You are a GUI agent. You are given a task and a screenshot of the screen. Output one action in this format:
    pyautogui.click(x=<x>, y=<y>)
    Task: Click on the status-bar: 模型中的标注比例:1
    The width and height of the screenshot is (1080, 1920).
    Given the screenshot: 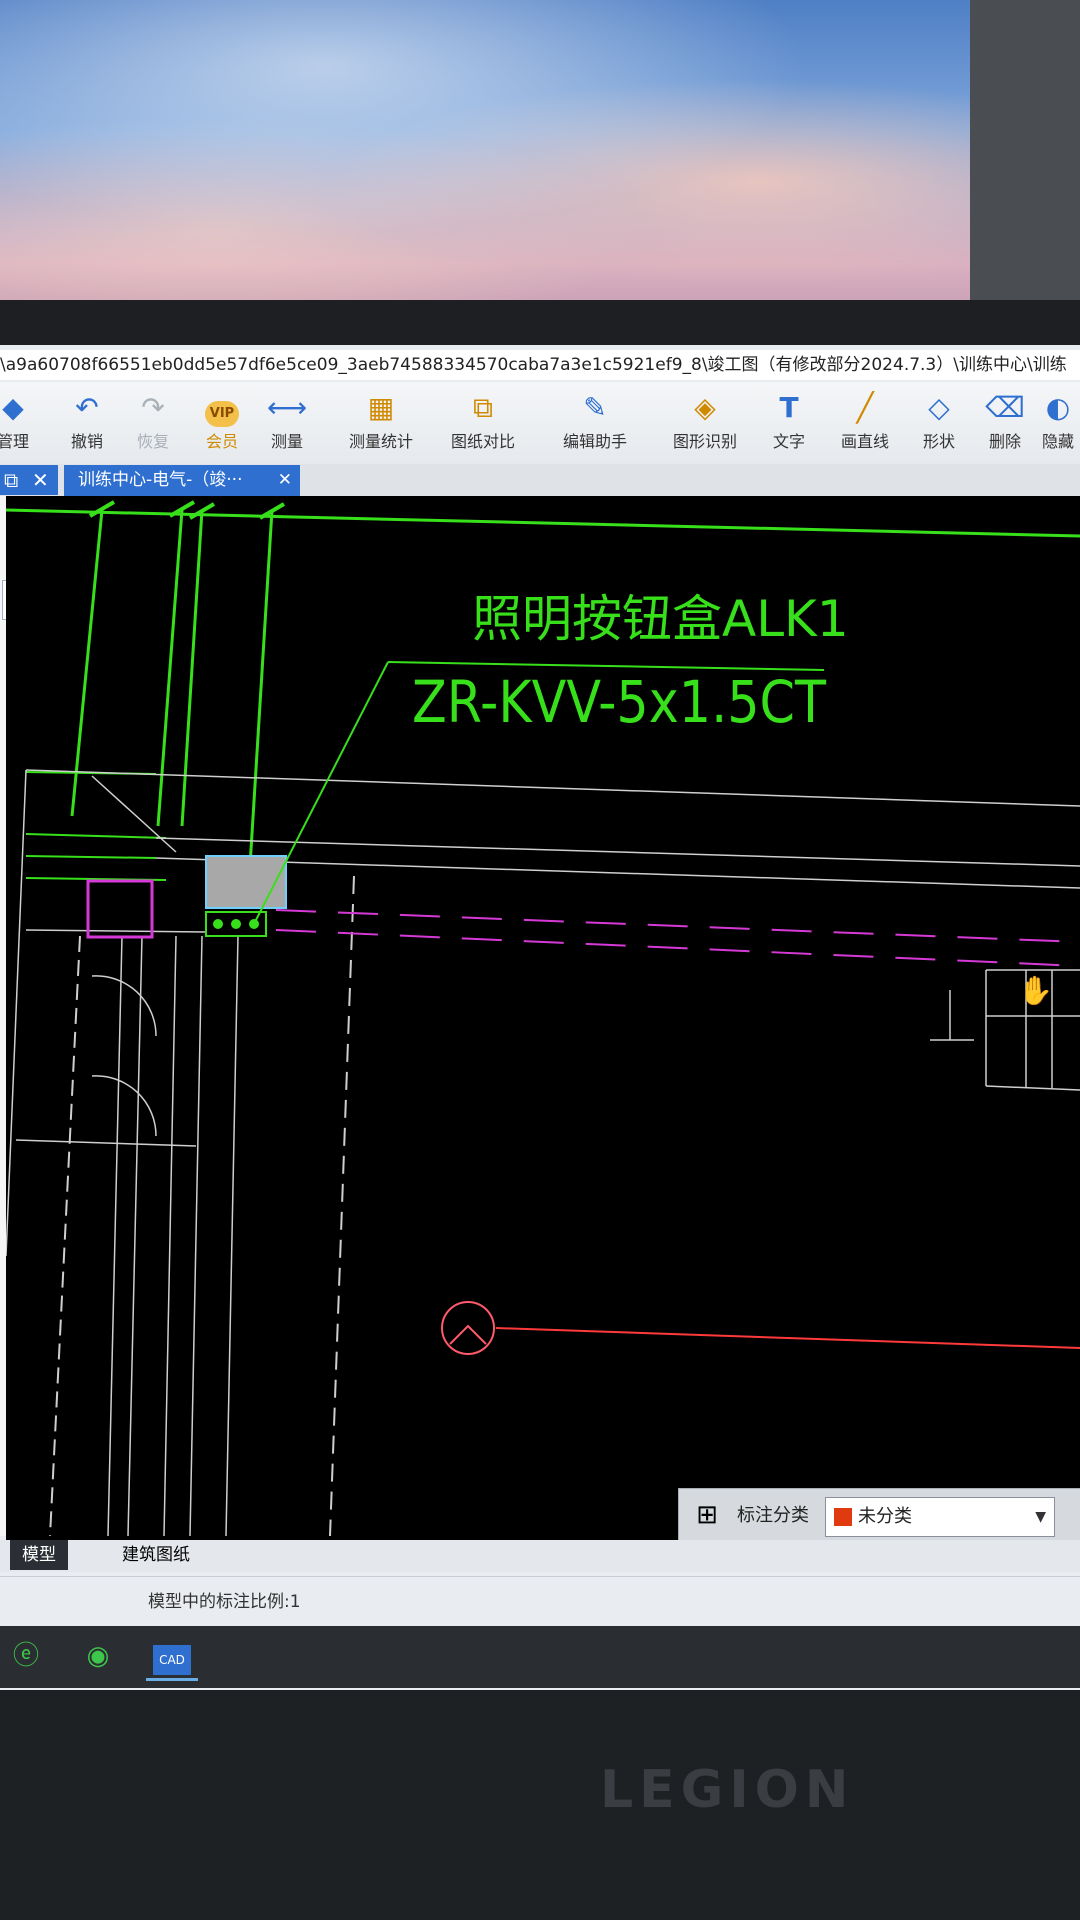 What is the action you would take?
    pyautogui.click(x=540, y=1601)
    